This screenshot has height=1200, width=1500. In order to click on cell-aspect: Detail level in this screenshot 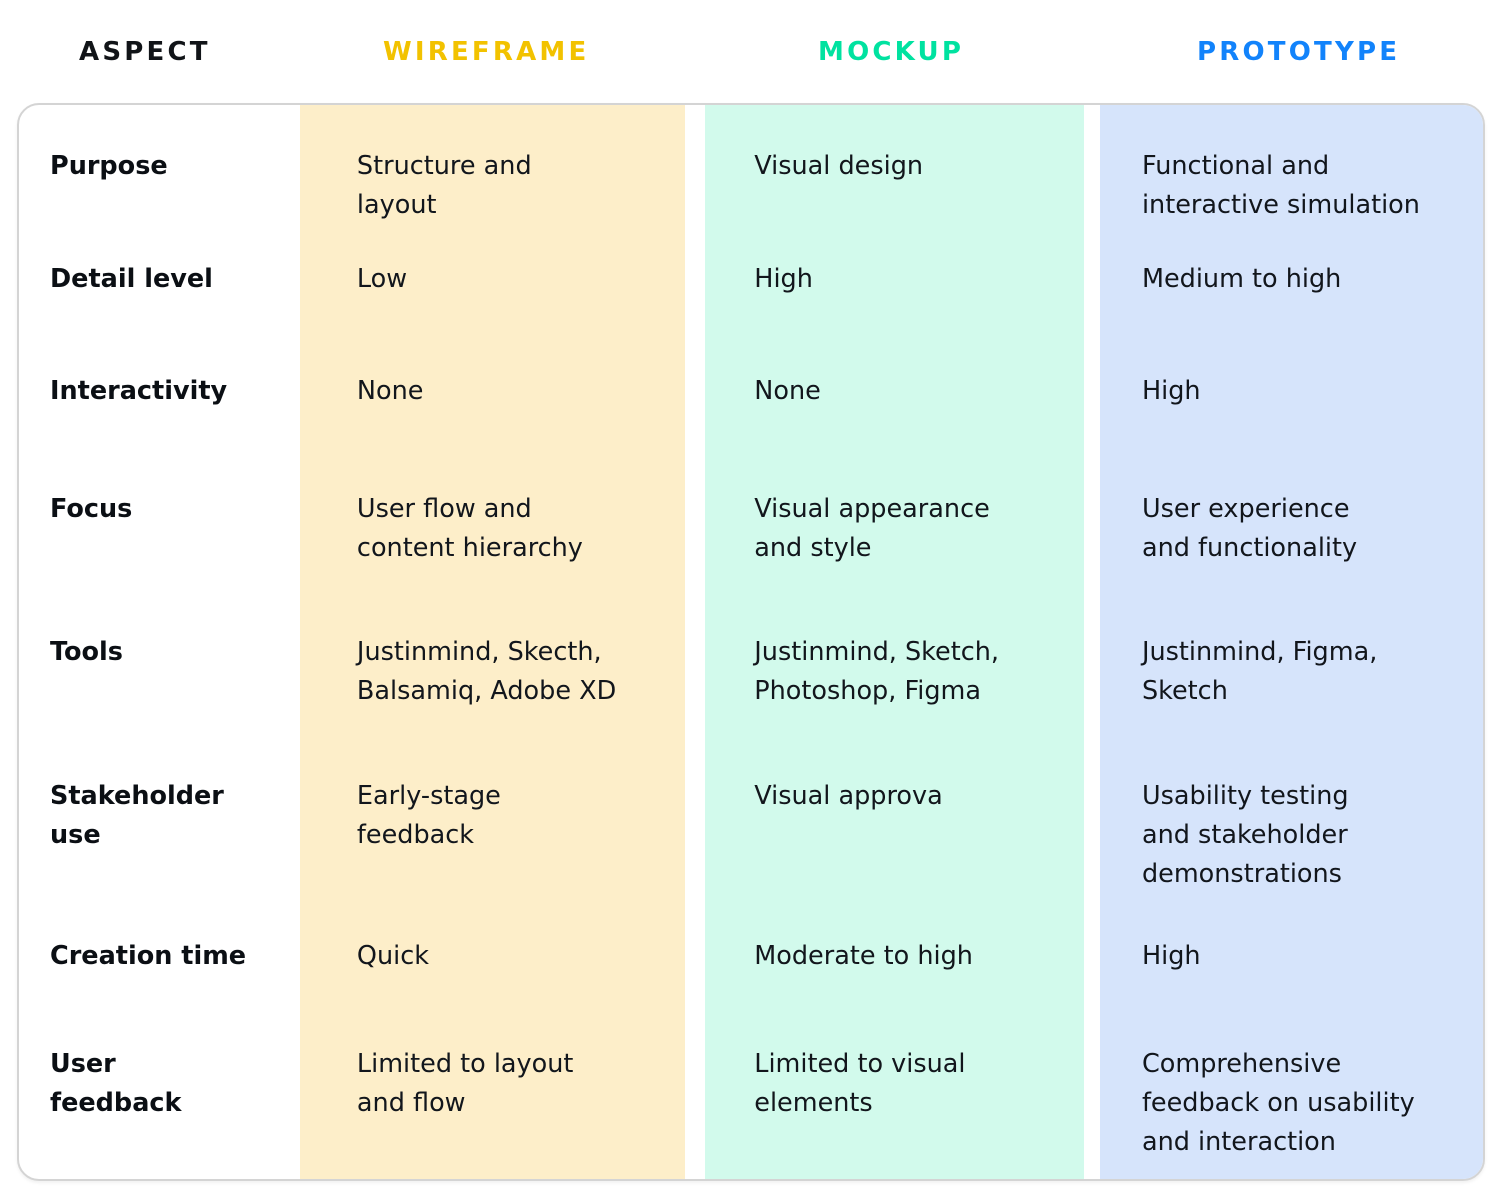, I will do `click(131, 279)`.